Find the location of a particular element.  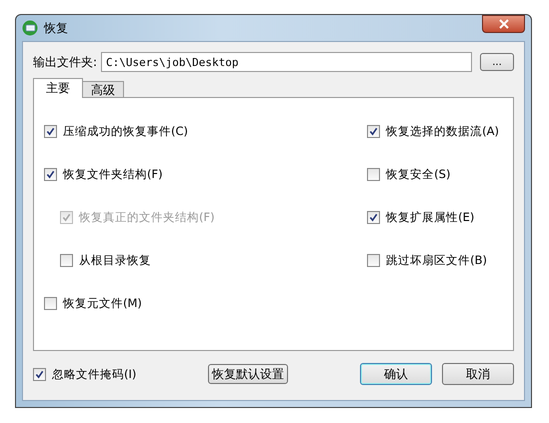

dialog-button: 取消 is located at coordinates (478, 374).